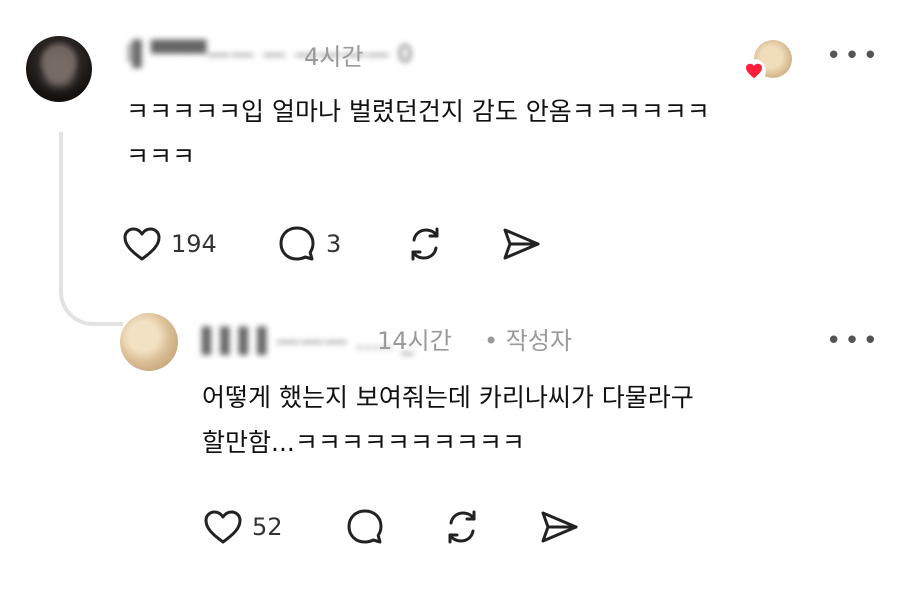 The width and height of the screenshot is (900, 598). What do you see at coordinates (363, 442) in the screenshot?
I see `reply-text-line-2: 할만함...ㅋㅋㅋㅋㅋㅋㅋㅋㅋㅋ` at bounding box center [363, 442].